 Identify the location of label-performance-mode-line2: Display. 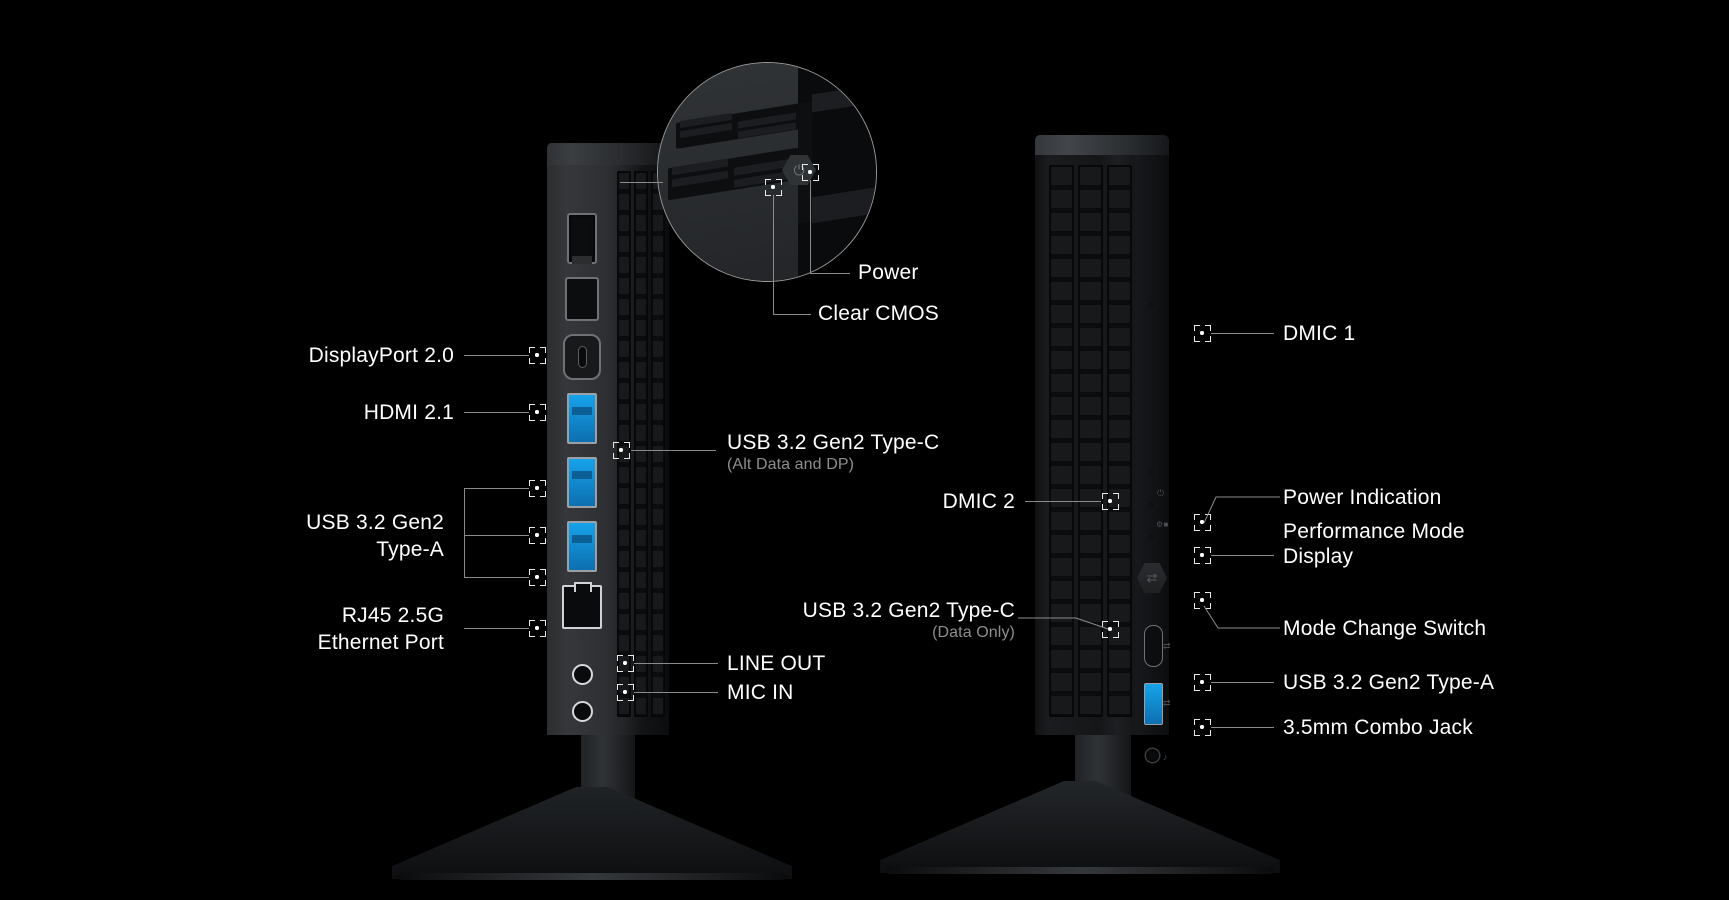
(1318, 556).